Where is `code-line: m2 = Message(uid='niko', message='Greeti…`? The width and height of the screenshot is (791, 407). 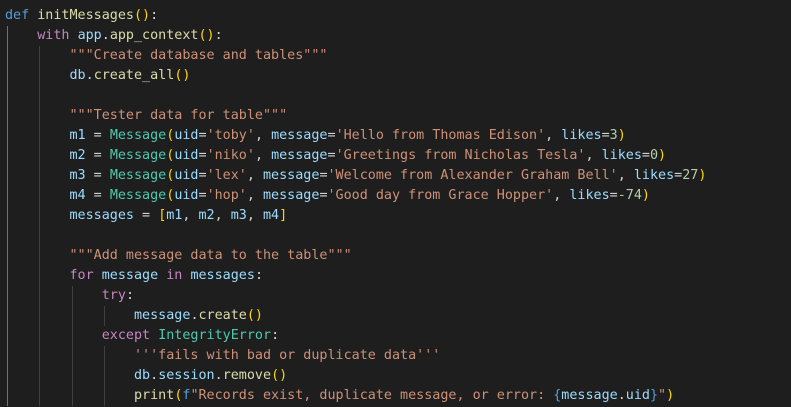 code-line: m2 = Message(uid='niko', message='Greeti… is located at coordinates (368, 156).